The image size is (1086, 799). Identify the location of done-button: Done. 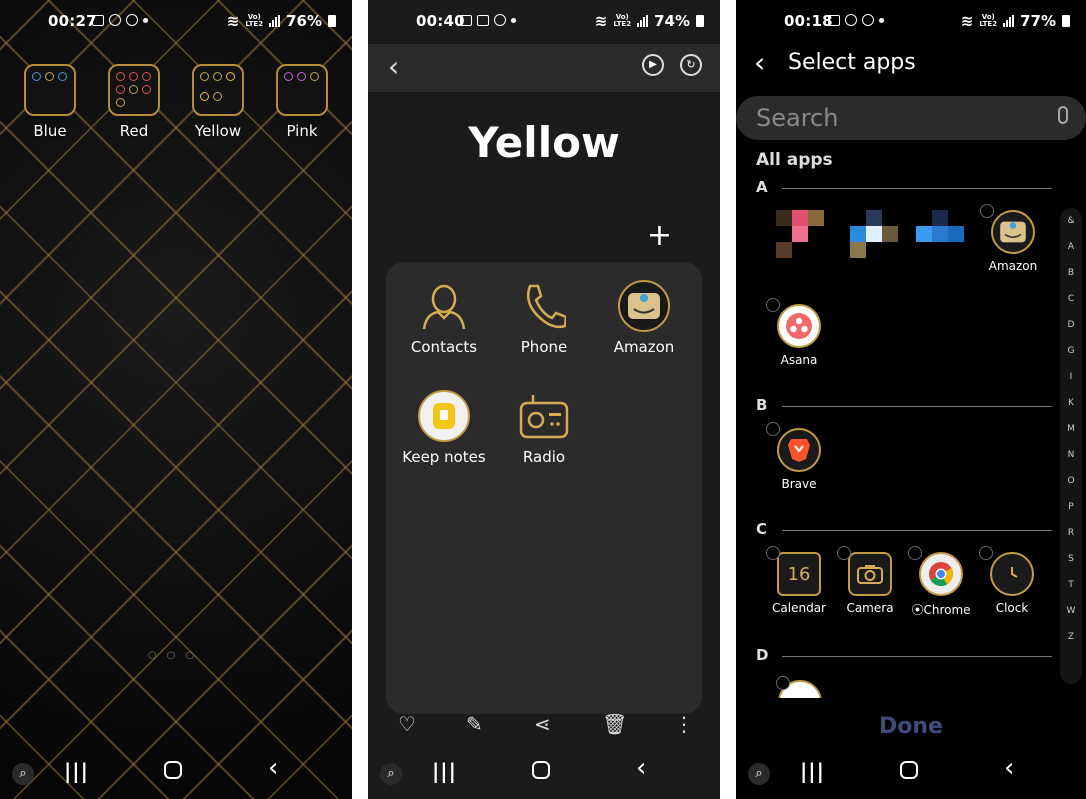
(911, 726).